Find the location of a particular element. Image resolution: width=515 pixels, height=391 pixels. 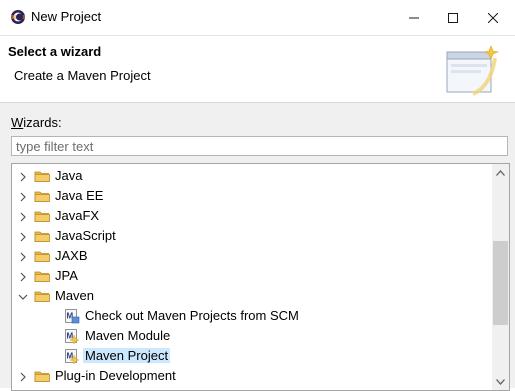

scroll-up-button is located at coordinates (500, 172).